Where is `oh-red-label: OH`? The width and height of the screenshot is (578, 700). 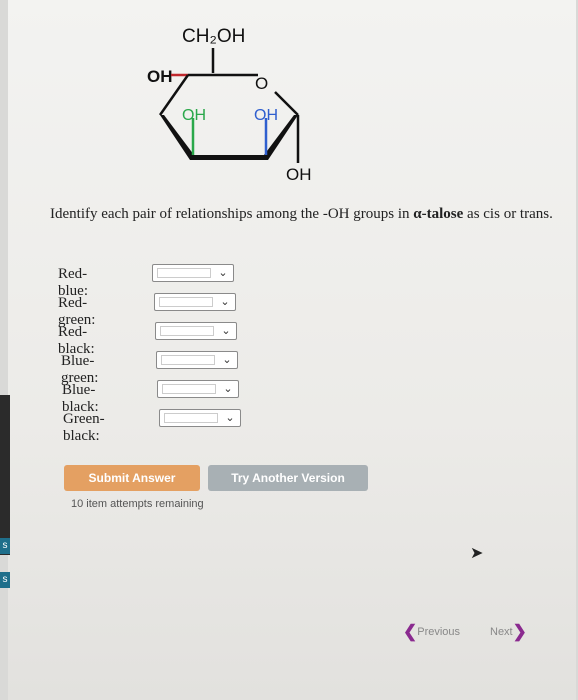 oh-red-label: OH is located at coordinates (160, 76).